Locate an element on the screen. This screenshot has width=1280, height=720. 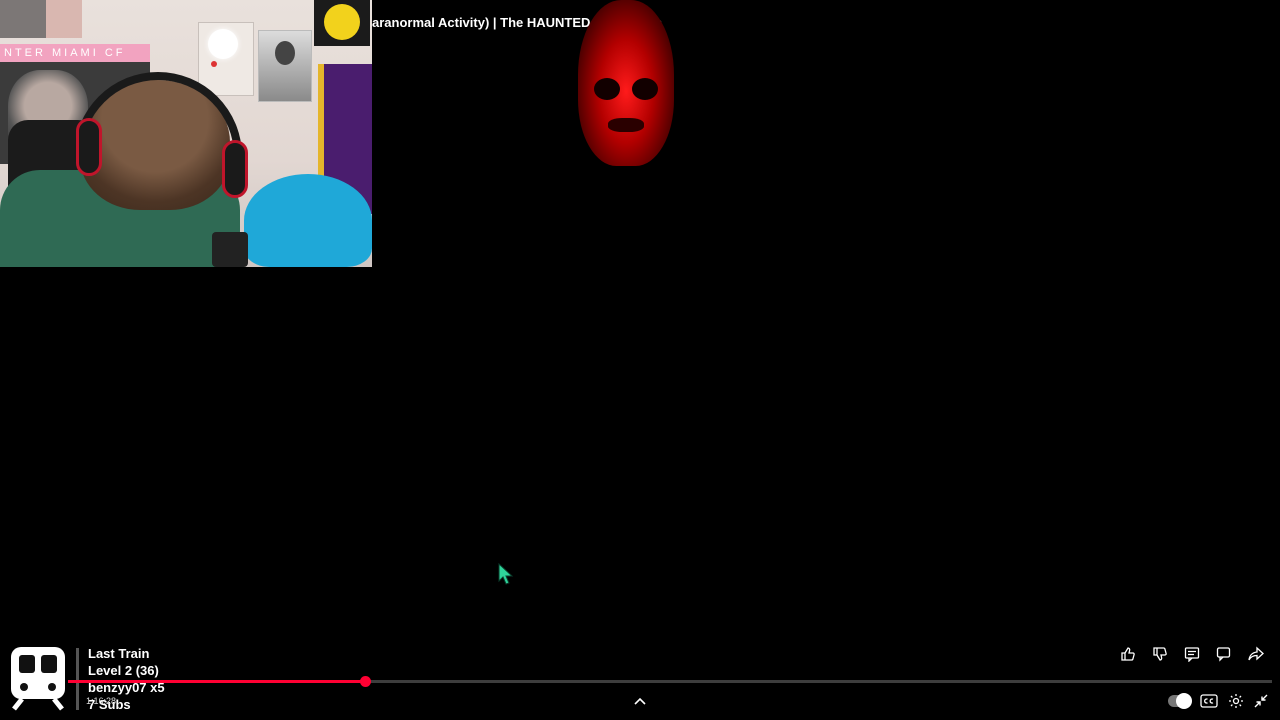
heart-pillow is located at coordinates (308, 220).